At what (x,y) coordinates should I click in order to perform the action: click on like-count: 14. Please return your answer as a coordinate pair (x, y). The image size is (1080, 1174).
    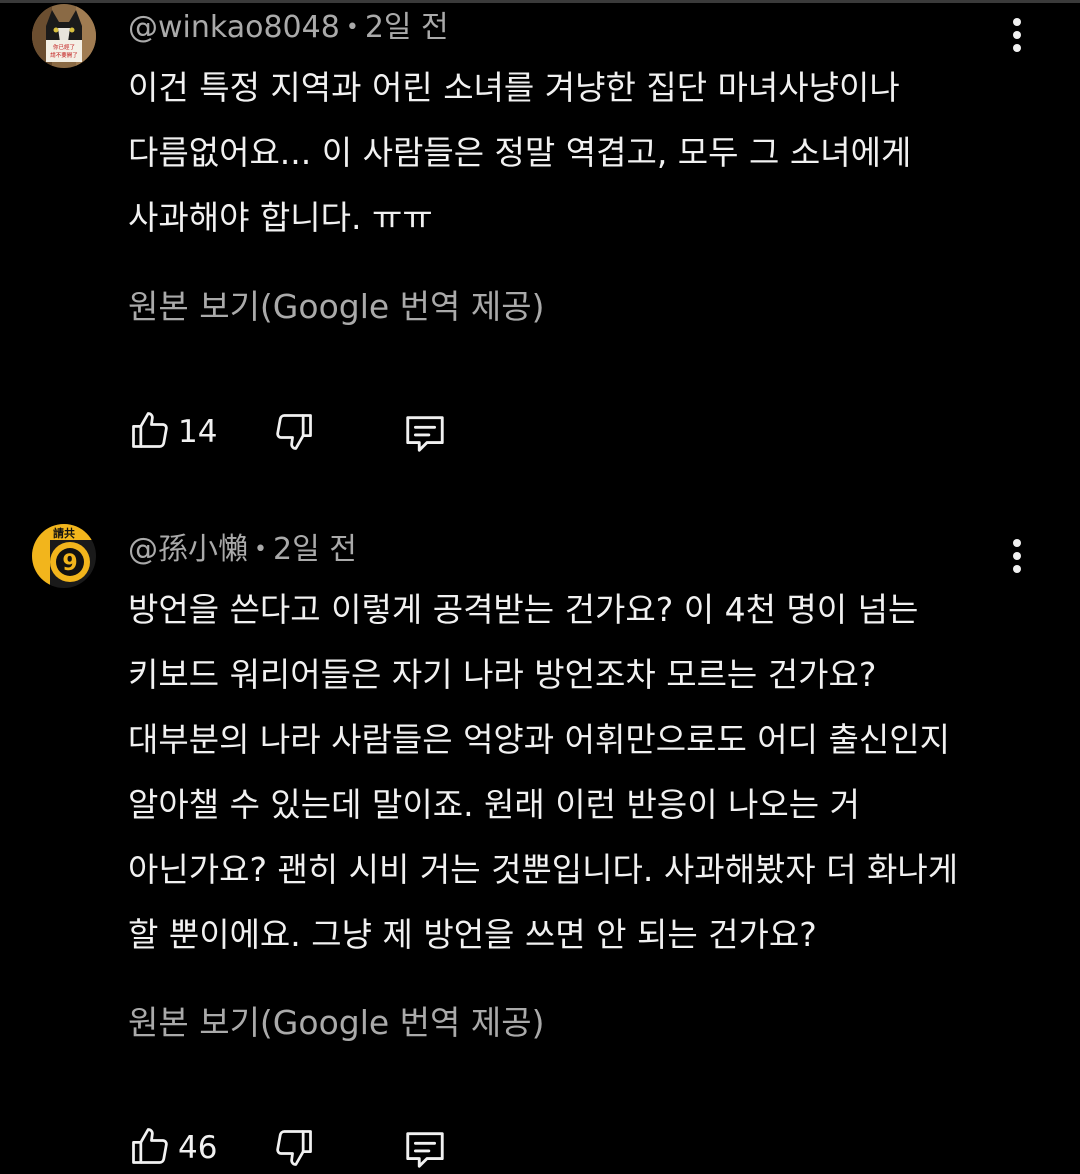
    Looking at the image, I should click on (198, 432).